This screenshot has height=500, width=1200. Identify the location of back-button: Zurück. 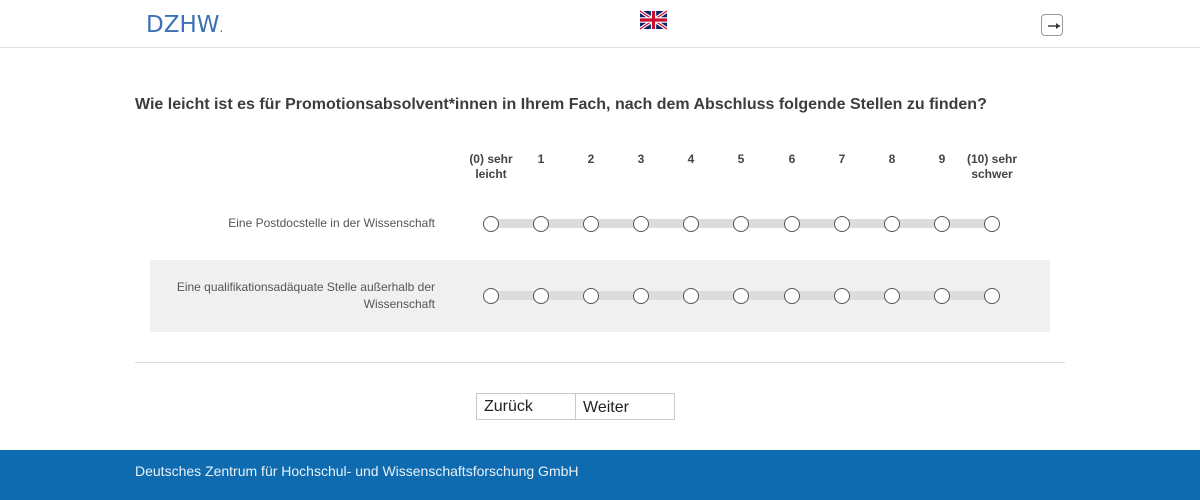
(526, 406).